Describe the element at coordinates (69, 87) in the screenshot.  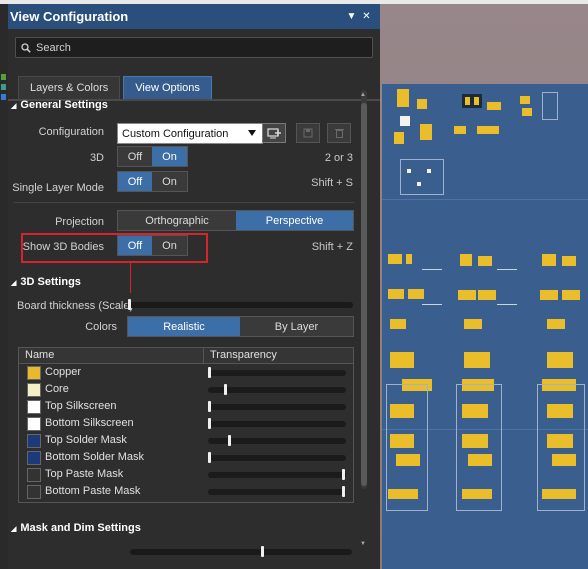
I see `tab-layers-colors: Layers & Colors` at that location.